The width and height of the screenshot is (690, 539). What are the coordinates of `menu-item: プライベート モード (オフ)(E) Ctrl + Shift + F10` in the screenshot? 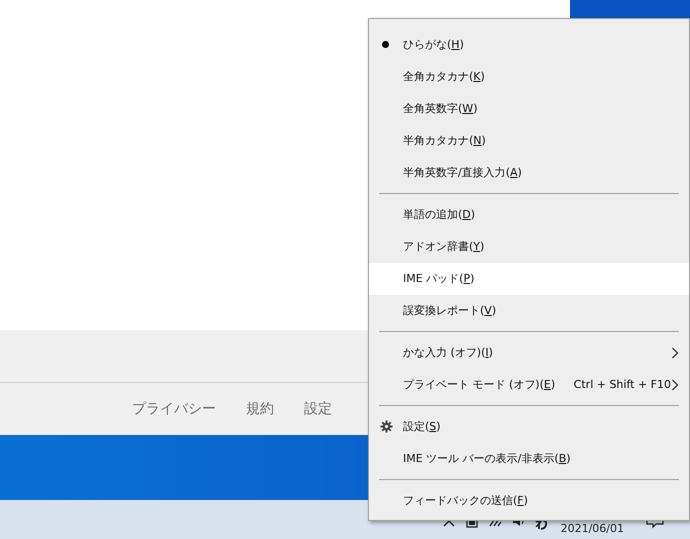 It's located at (529, 385).